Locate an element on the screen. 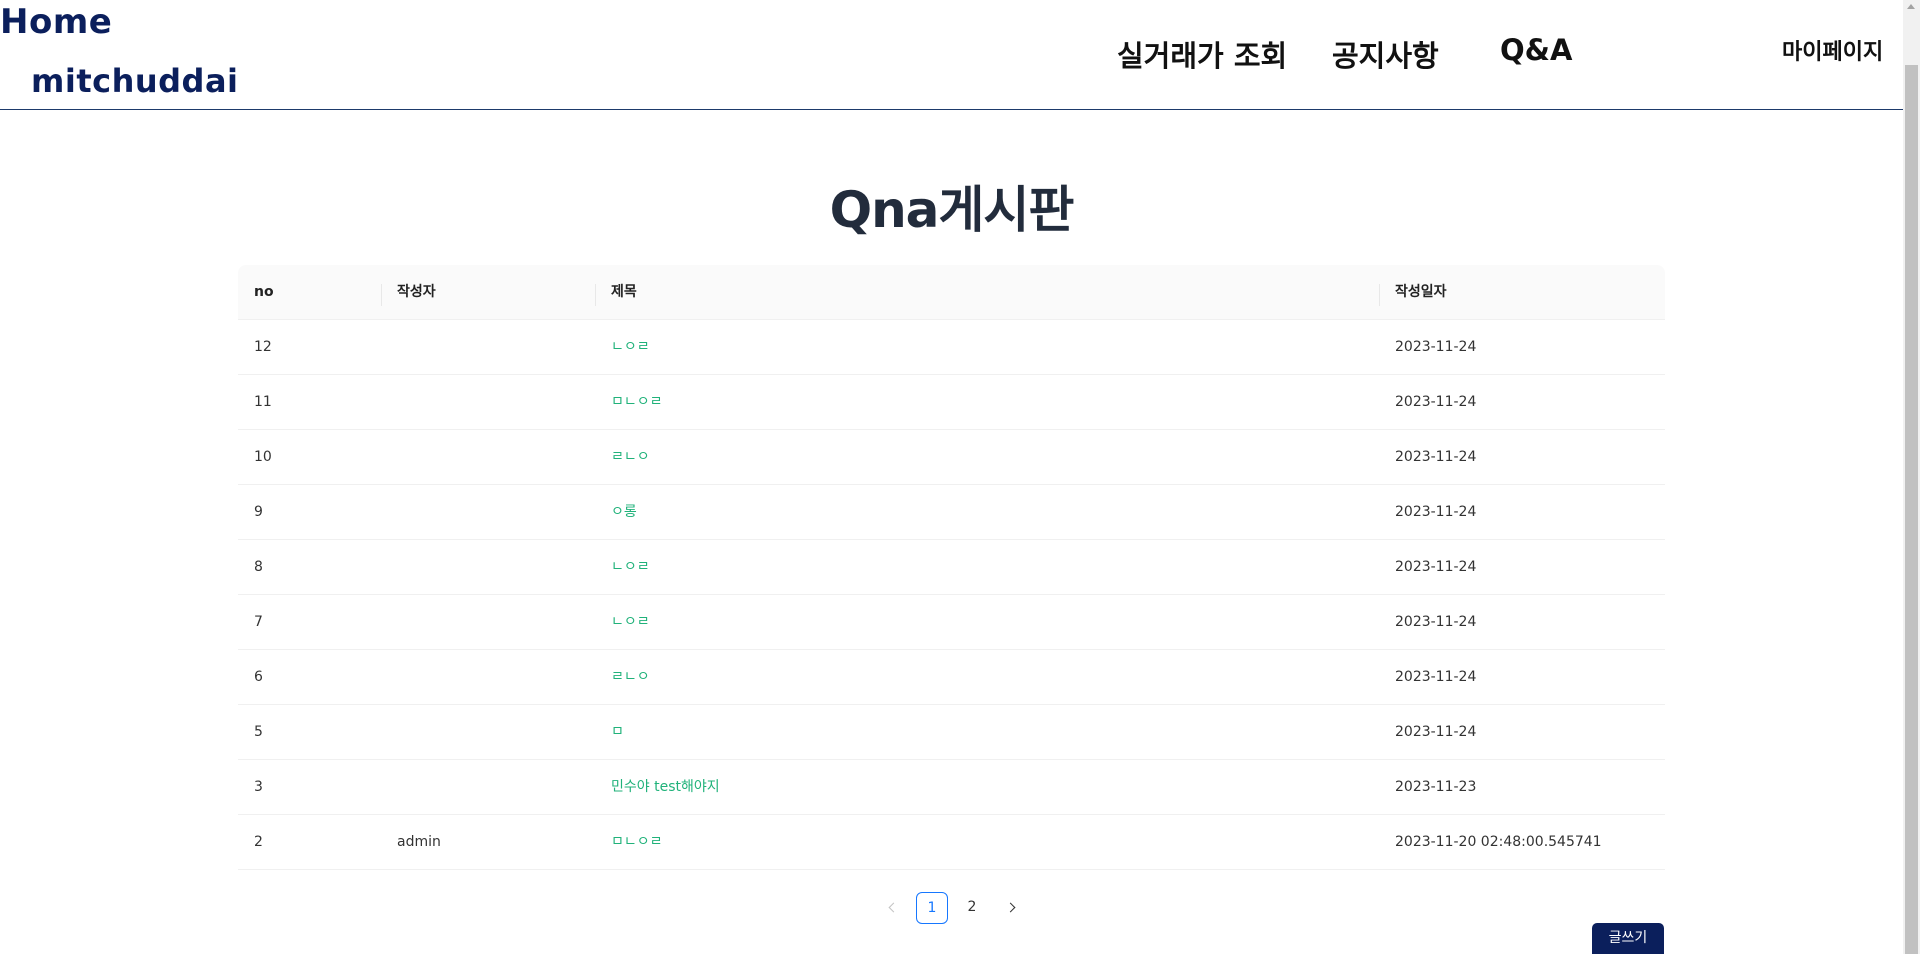 This screenshot has height=954, width=1920. column-header-title: 제목 is located at coordinates (624, 292).